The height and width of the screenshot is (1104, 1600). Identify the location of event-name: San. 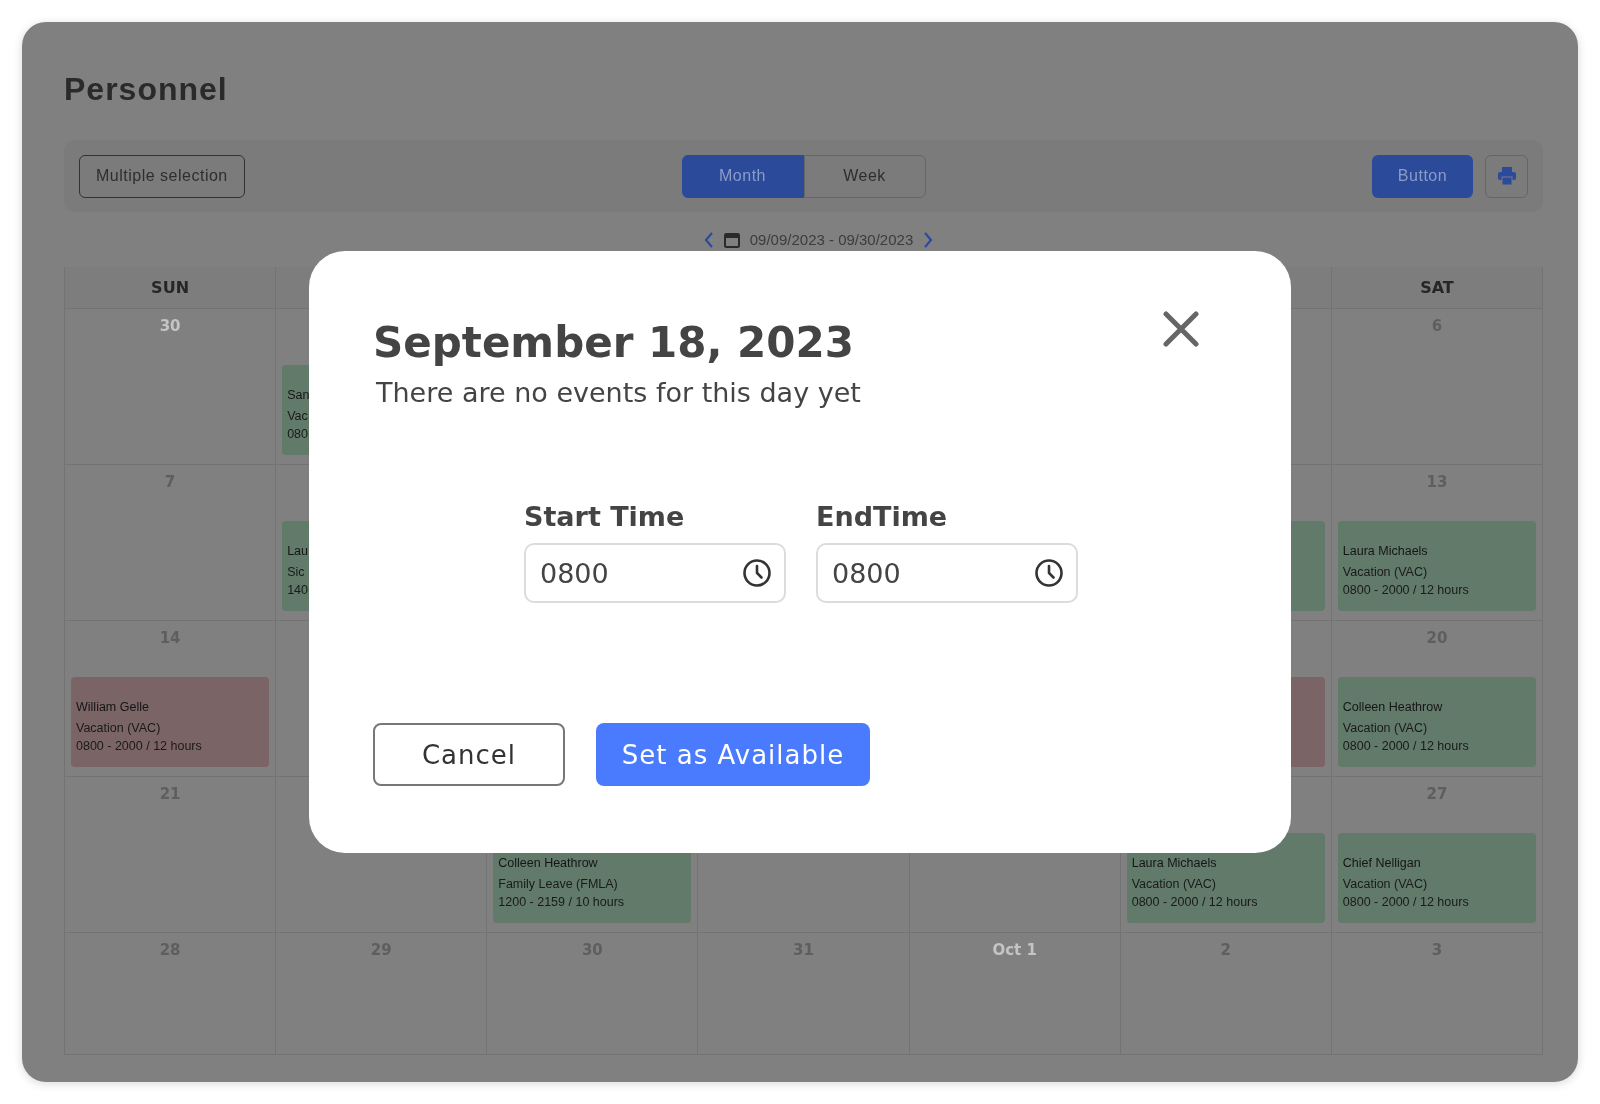
(298, 395).